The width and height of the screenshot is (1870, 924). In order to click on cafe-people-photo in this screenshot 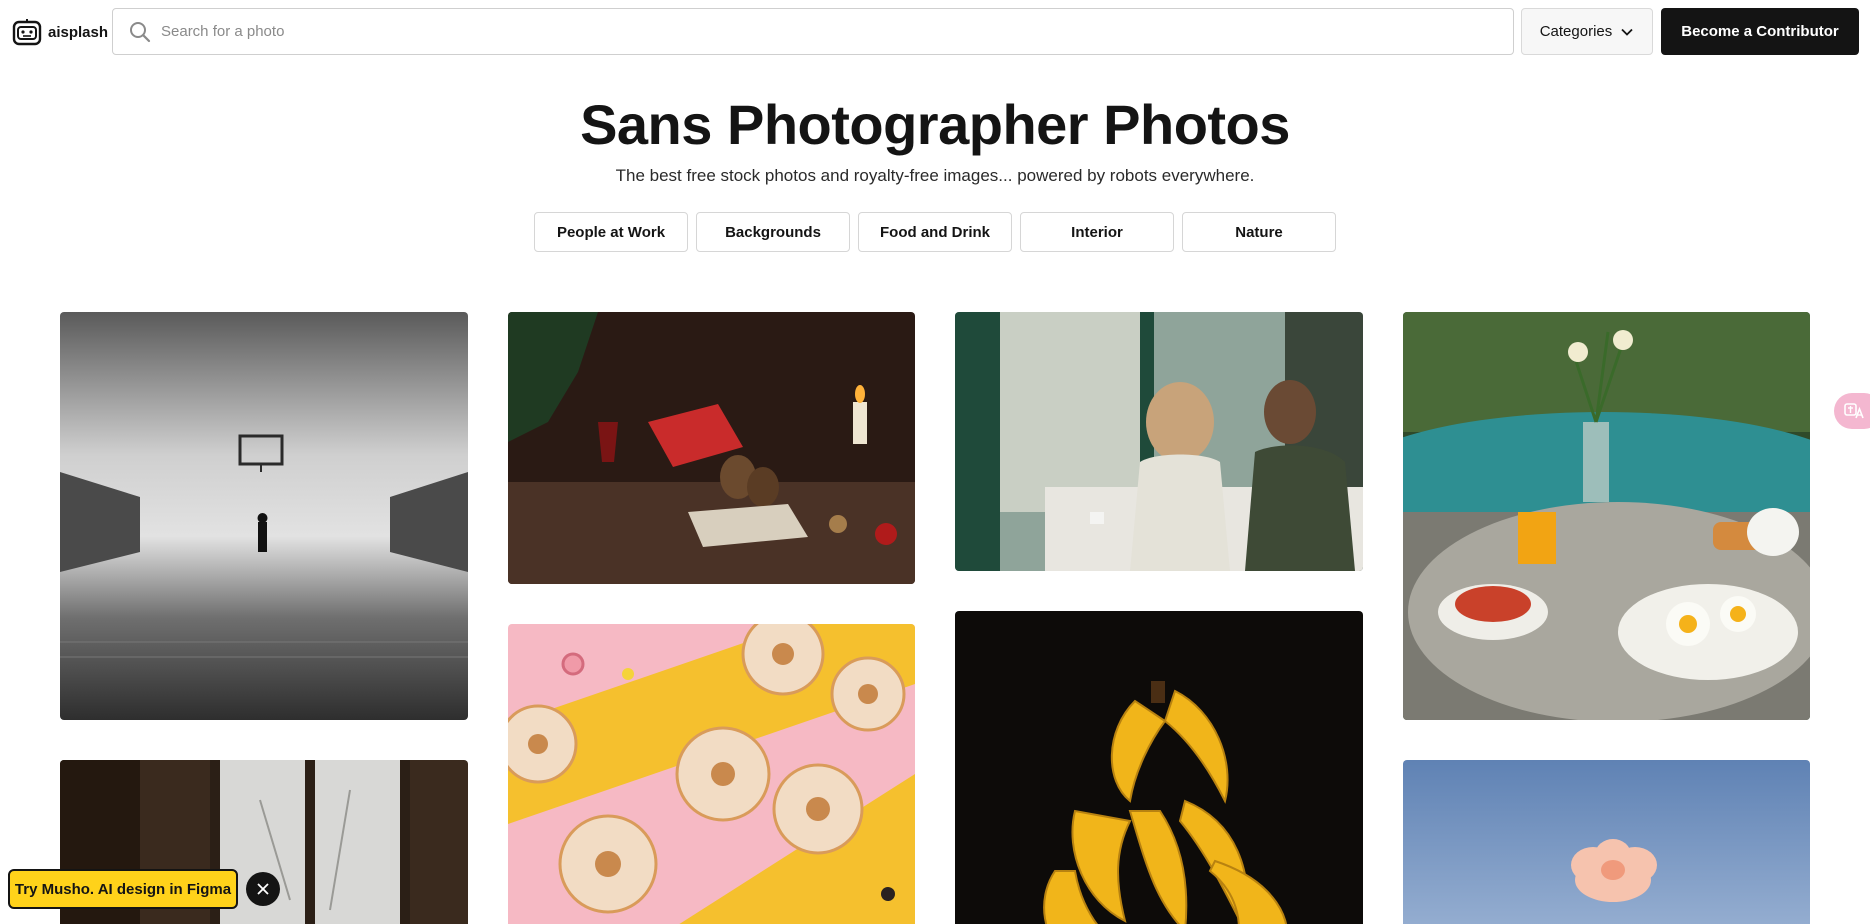, I will do `click(1159, 441)`.